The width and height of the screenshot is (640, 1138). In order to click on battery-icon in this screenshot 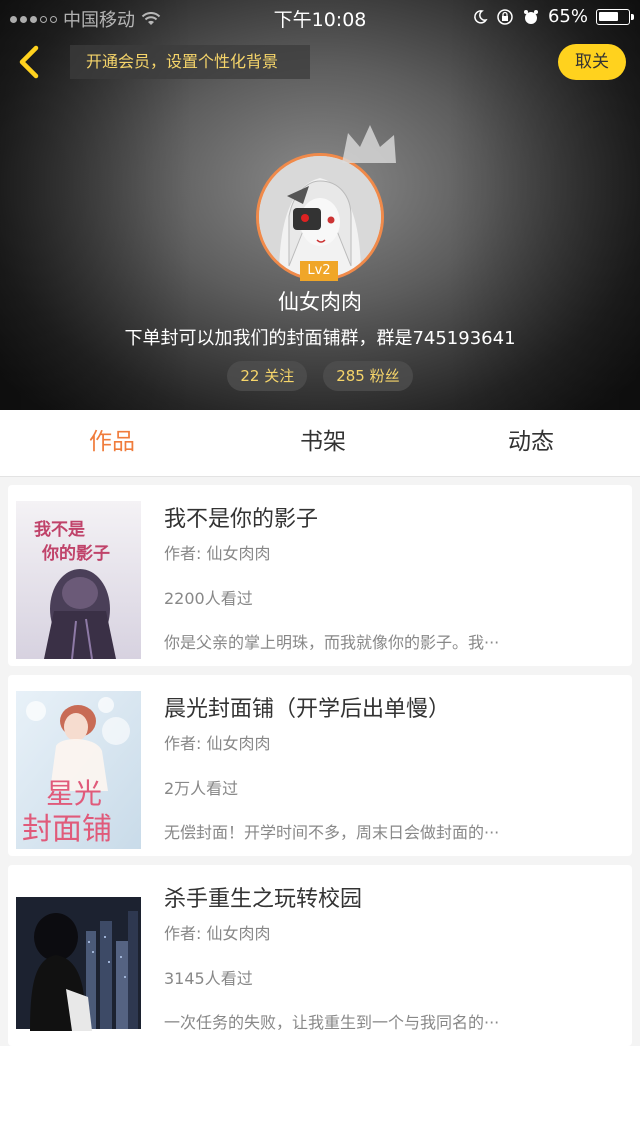, I will do `click(615, 16)`.